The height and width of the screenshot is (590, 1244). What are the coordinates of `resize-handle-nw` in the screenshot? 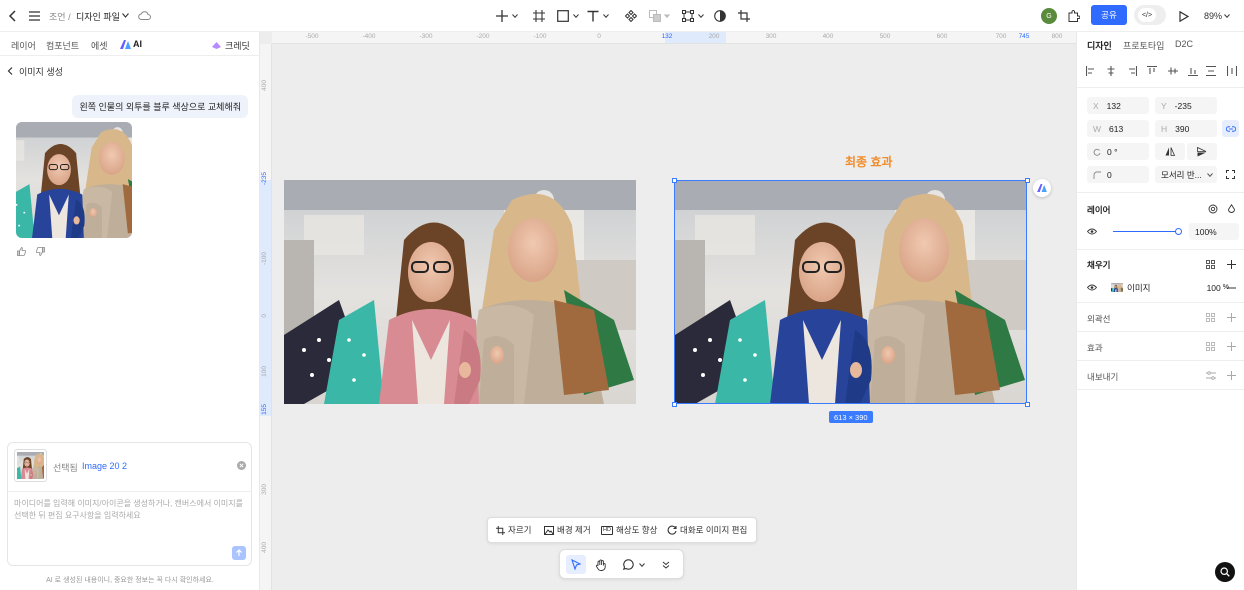 It's located at (674, 180).